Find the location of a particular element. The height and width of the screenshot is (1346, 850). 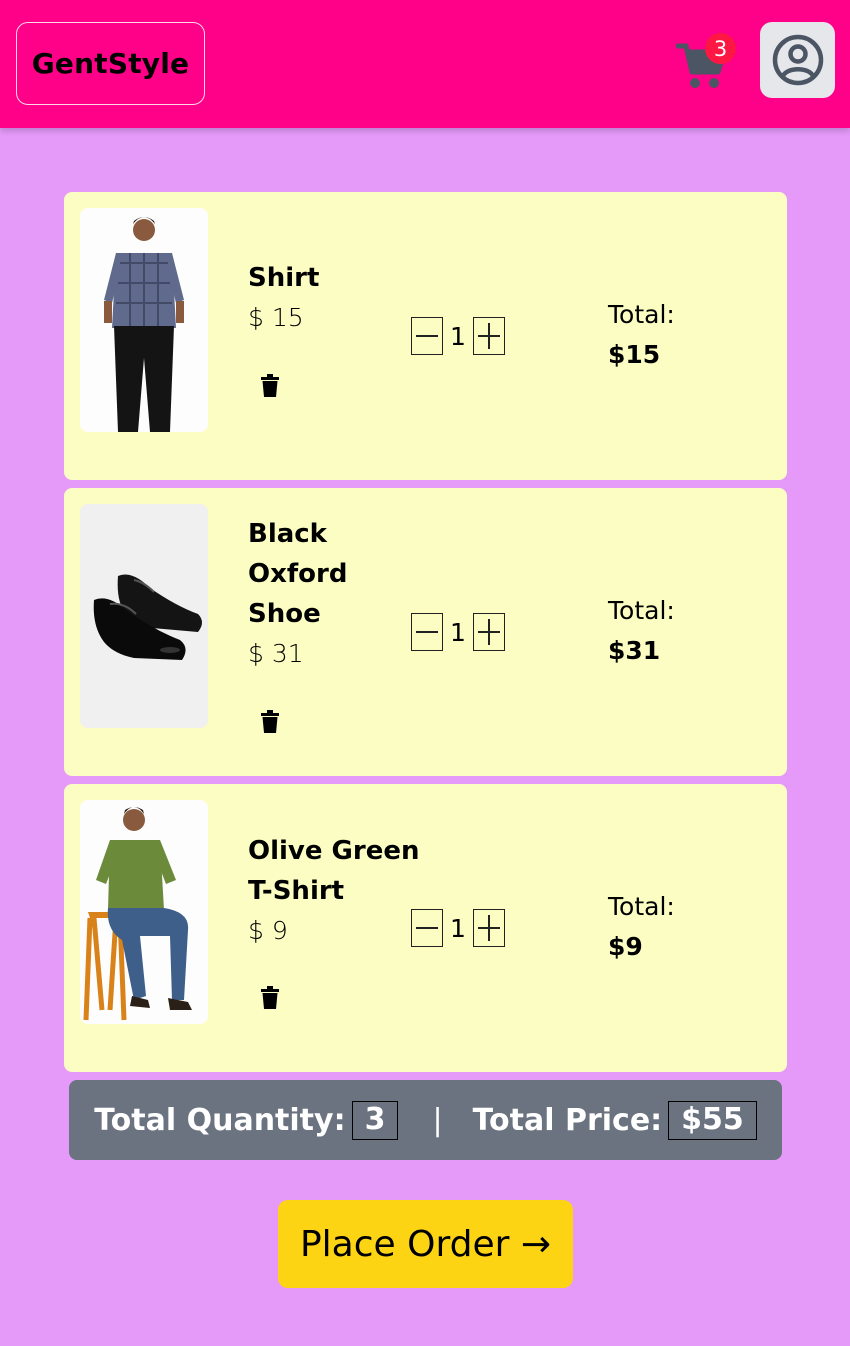

item-total-value: $9 is located at coordinates (625, 946).